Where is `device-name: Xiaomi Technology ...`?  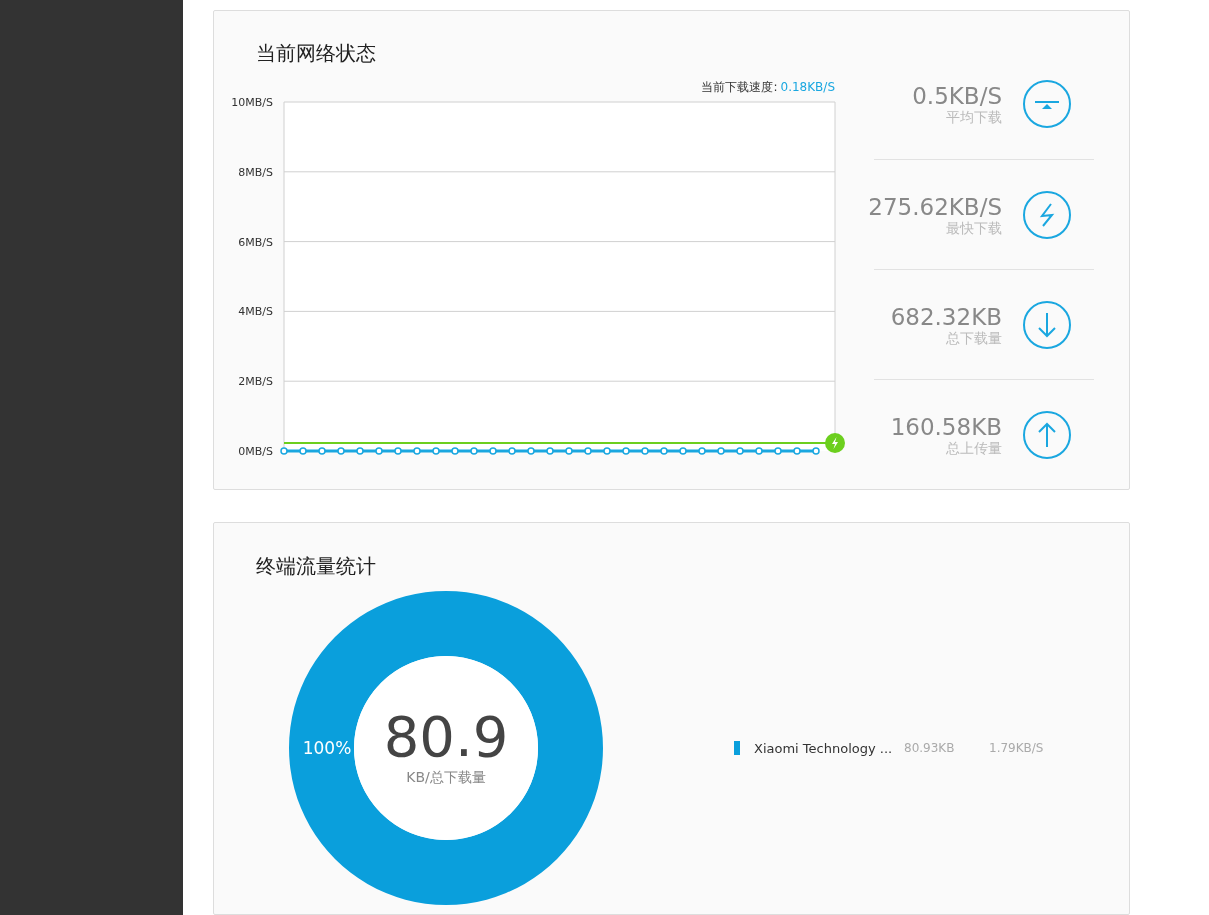
device-name: Xiaomi Technology ... is located at coordinates (824, 748).